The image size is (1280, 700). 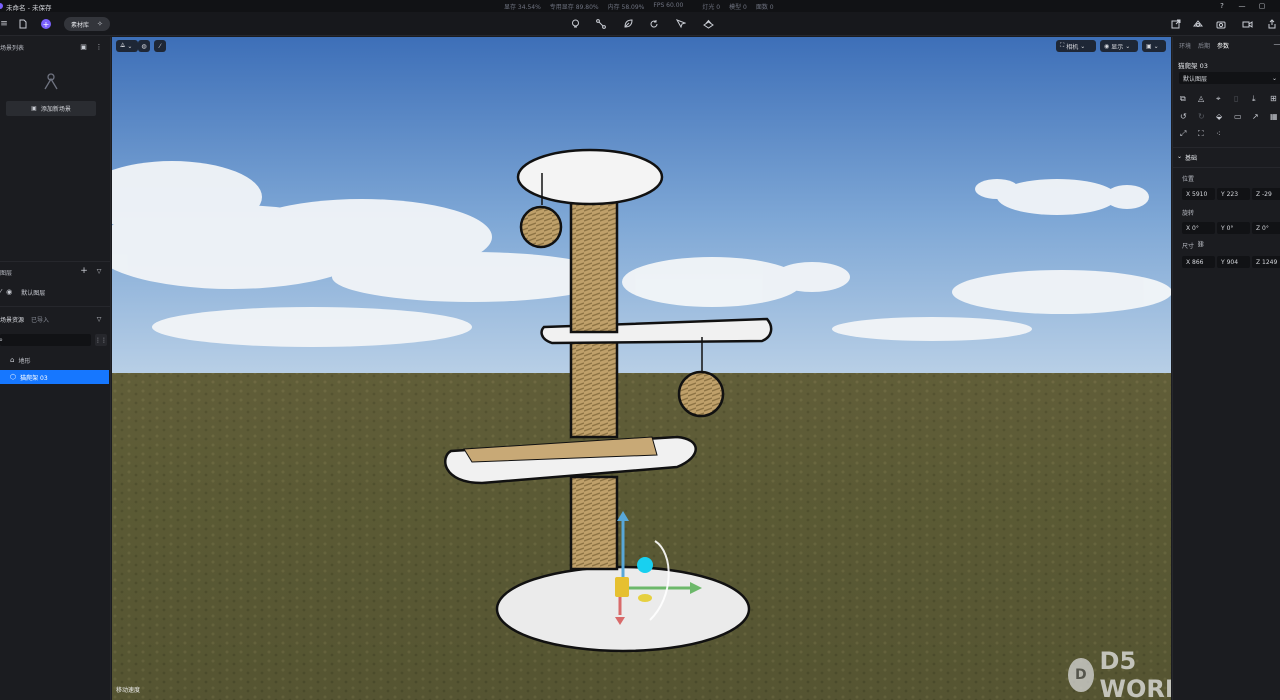 I want to click on tab-postprocess: 后期, so click(x=1204, y=45).